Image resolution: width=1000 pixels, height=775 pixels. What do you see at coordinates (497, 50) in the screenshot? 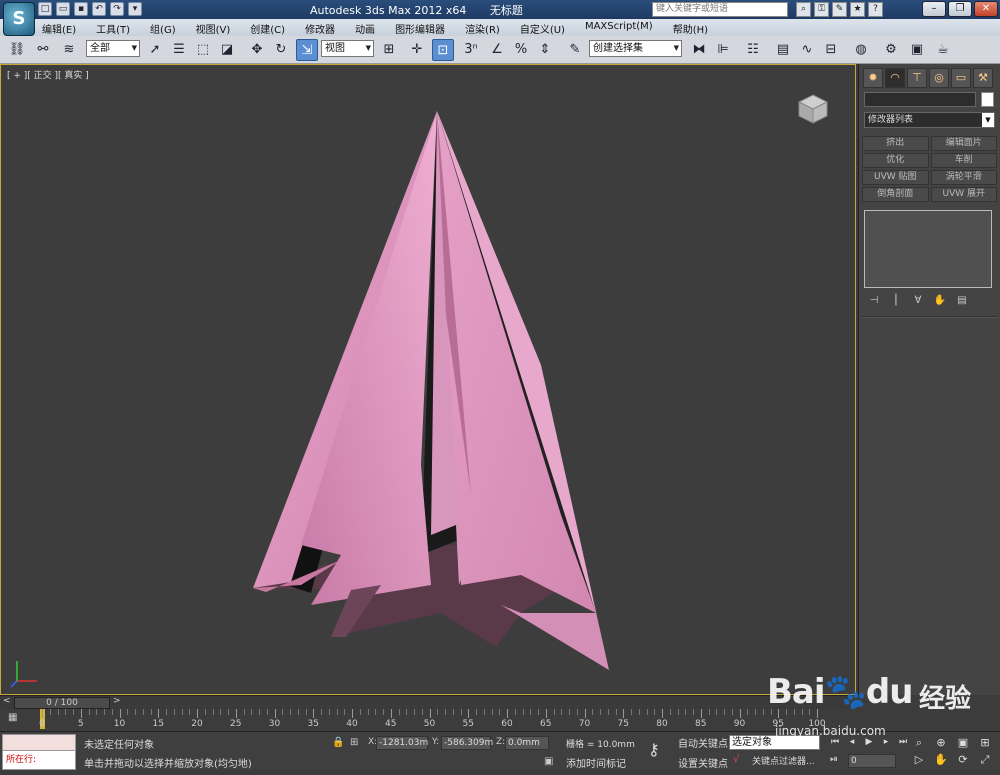
I see `angle-snap-icon: ∠` at bounding box center [497, 50].